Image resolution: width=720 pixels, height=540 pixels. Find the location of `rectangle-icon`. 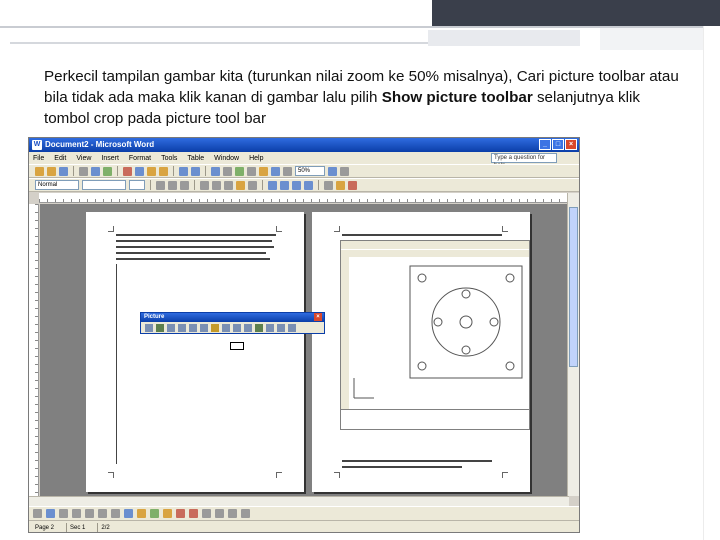

rectangle-icon is located at coordinates (102, 513).